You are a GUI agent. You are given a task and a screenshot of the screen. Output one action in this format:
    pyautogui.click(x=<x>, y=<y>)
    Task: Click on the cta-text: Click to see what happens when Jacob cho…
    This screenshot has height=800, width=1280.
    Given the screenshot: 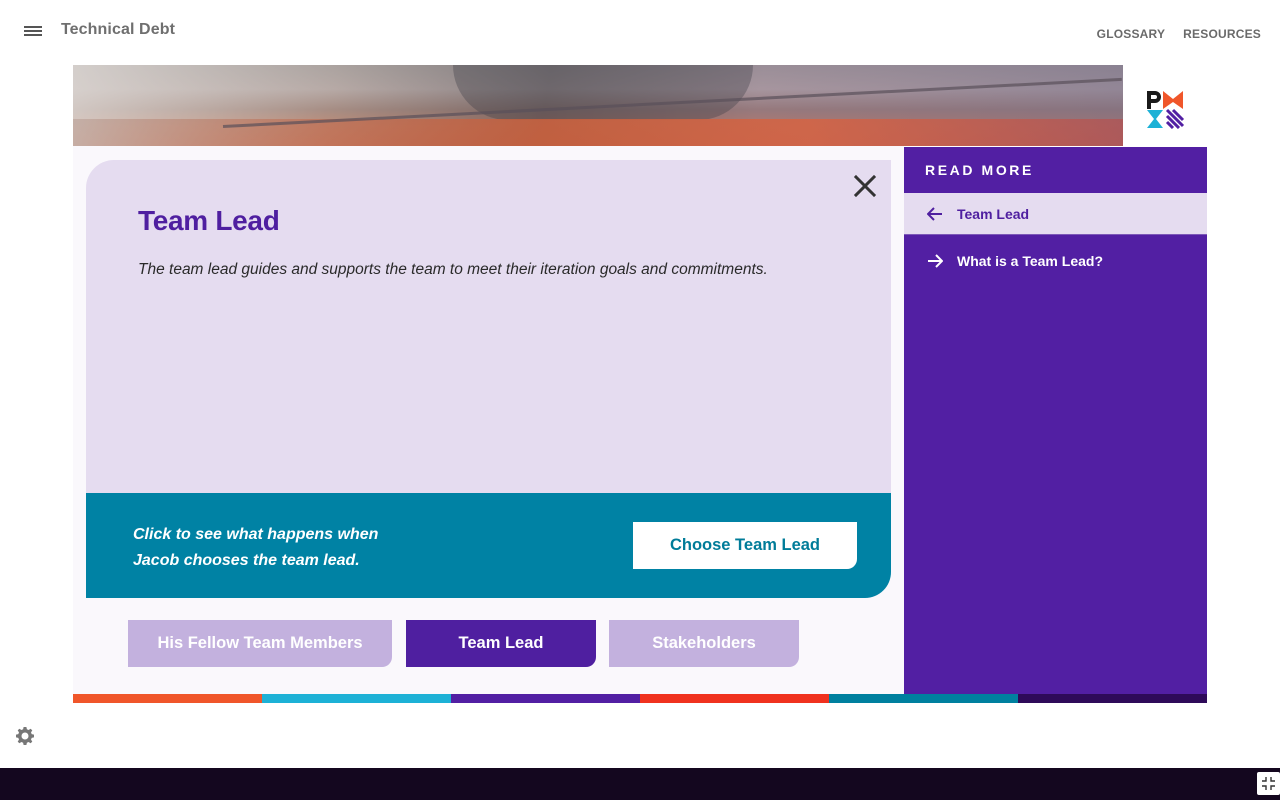 What is the action you would take?
    pyautogui.click(x=283, y=548)
    